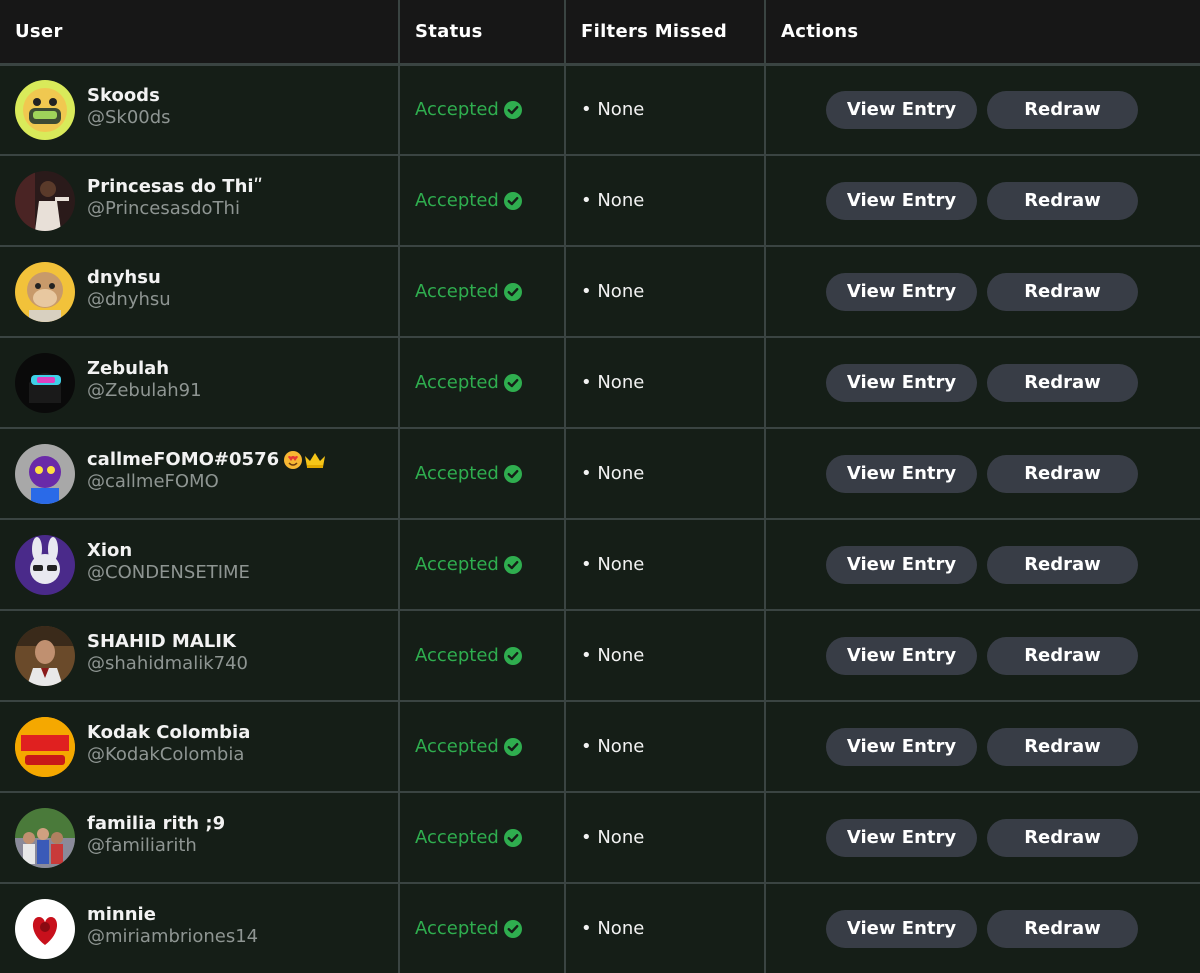 The width and height of the screenshot is (1200, 973). What do you see at coordinates (175, 209) in the screenshot?
I see `user-handle: @PrincesasdoThi` at bounding box center [175, 209].